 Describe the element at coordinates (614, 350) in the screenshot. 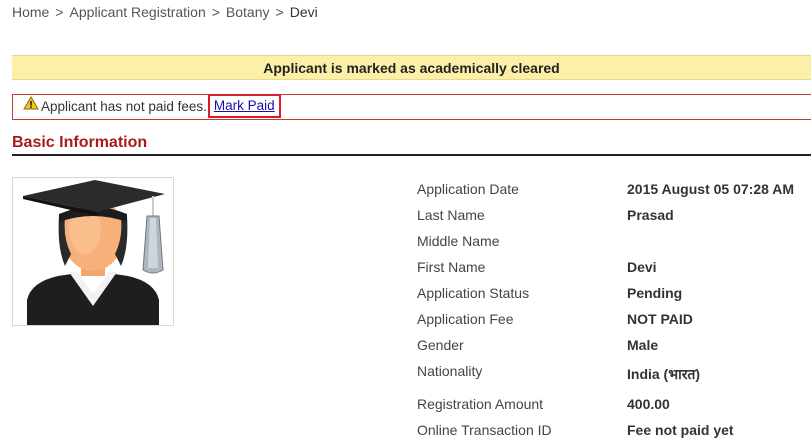

I see `field-gender: Gender Male` at that location.